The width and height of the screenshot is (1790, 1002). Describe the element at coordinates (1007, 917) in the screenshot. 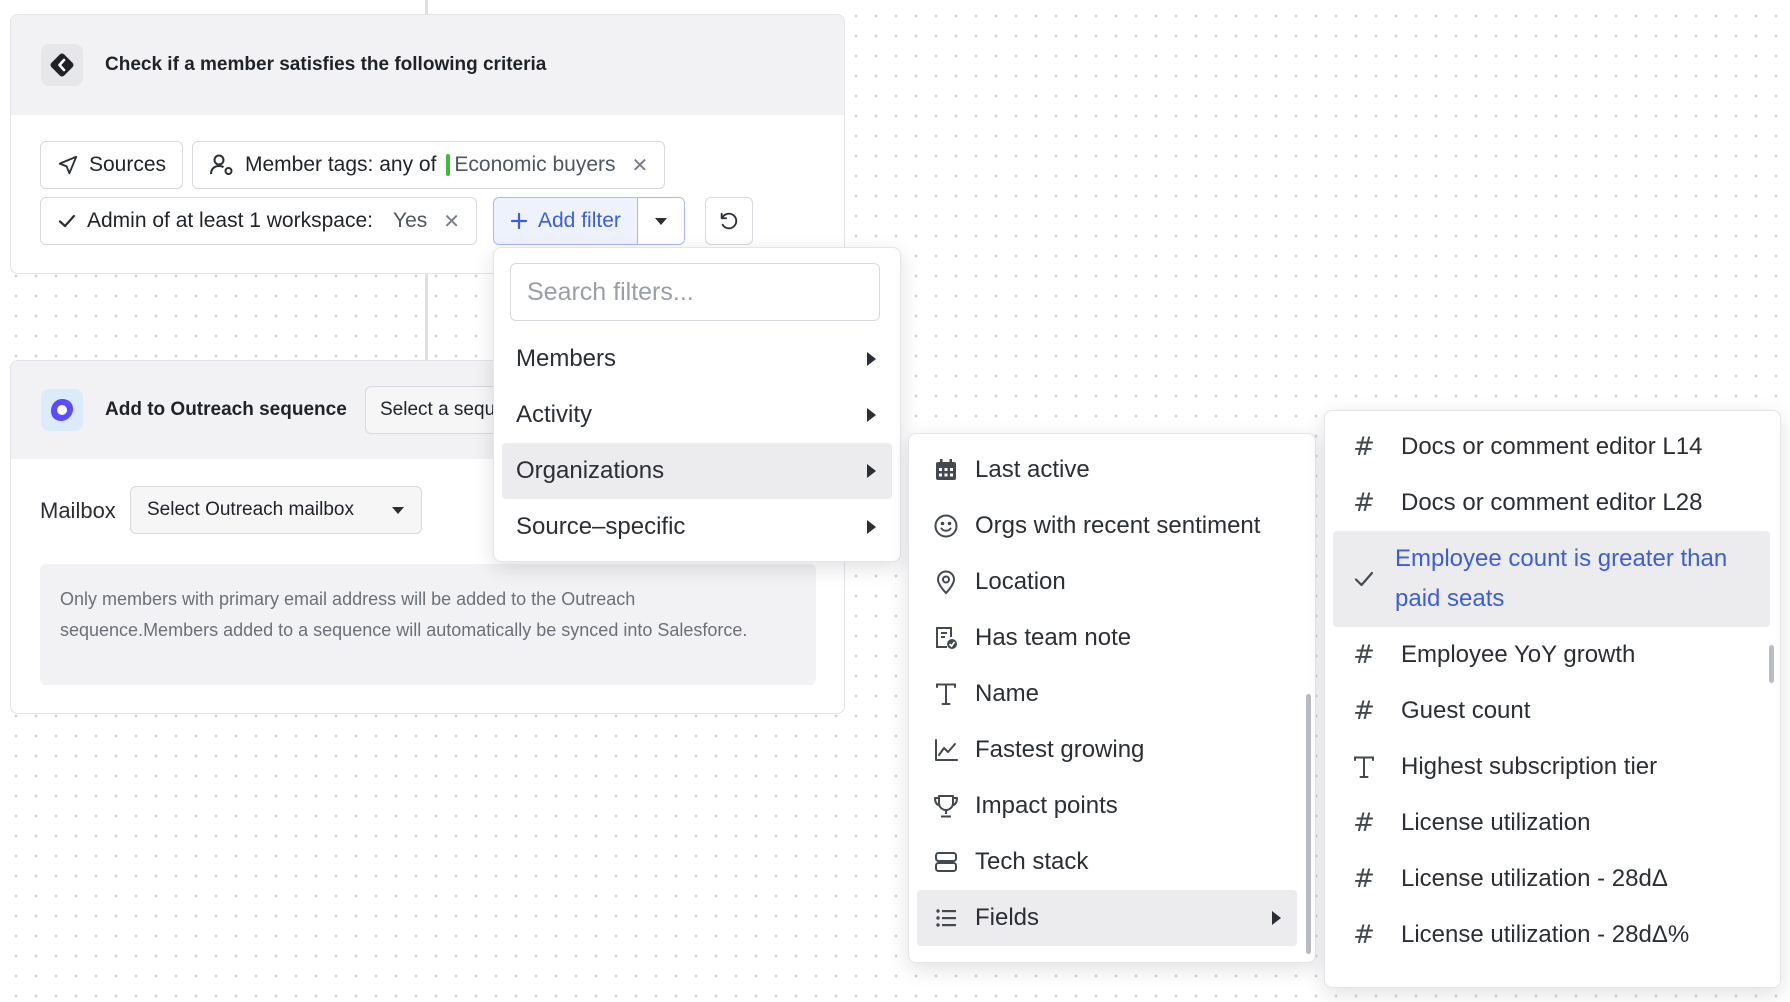

I see `org-field-label: Fields` at that location.